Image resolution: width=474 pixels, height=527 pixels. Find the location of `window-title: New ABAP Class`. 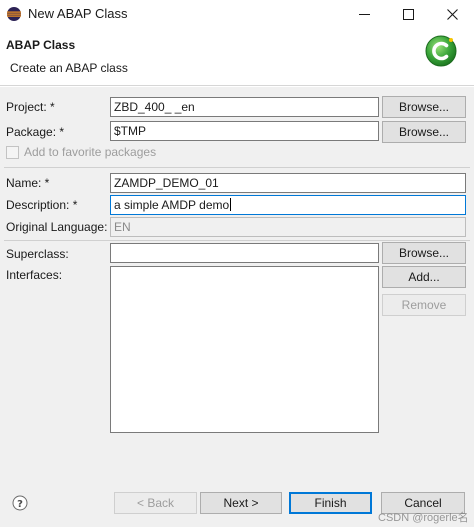

window-title: New ABAP Class is located at coordinates (78, 13).